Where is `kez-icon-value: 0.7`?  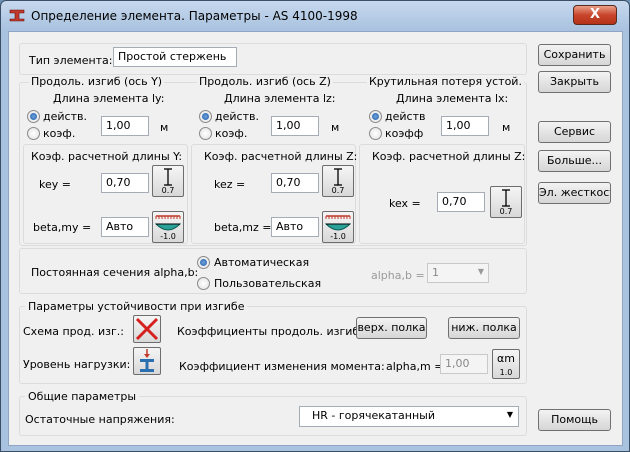 kez-icon-value: 0.7 is located at coordinates (338, 190).